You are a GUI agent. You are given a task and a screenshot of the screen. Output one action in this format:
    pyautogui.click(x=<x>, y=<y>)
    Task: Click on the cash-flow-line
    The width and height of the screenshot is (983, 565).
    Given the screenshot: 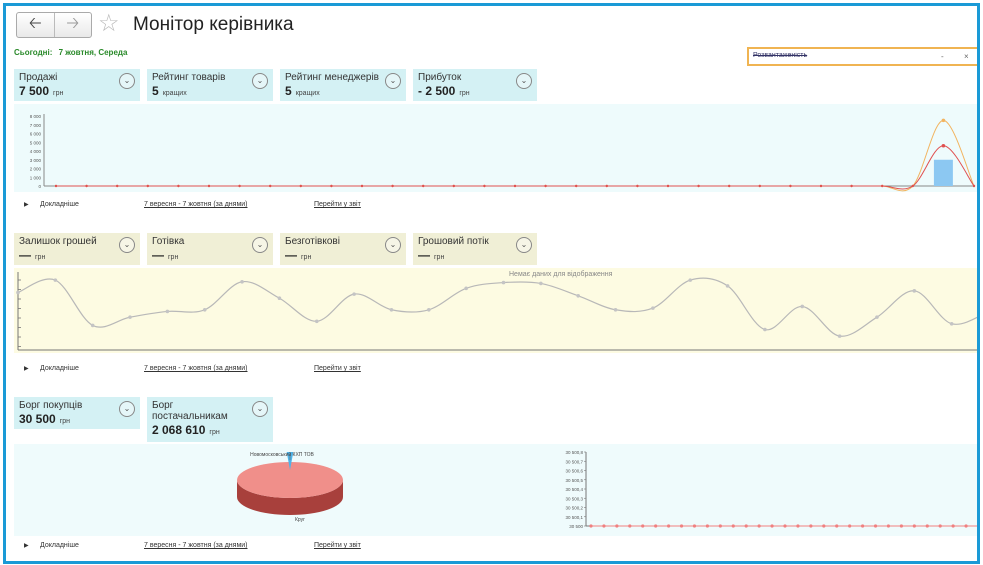 What is the action you would take?
    pyautogui.click(x=497, y=307)
    